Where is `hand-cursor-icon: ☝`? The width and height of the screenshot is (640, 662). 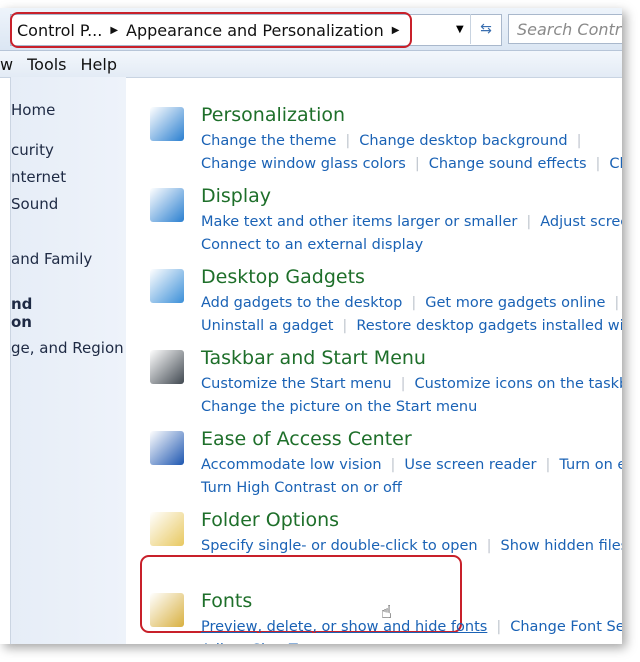
hand-cursor-icon: ☝ is located at coordinates (386, 612).